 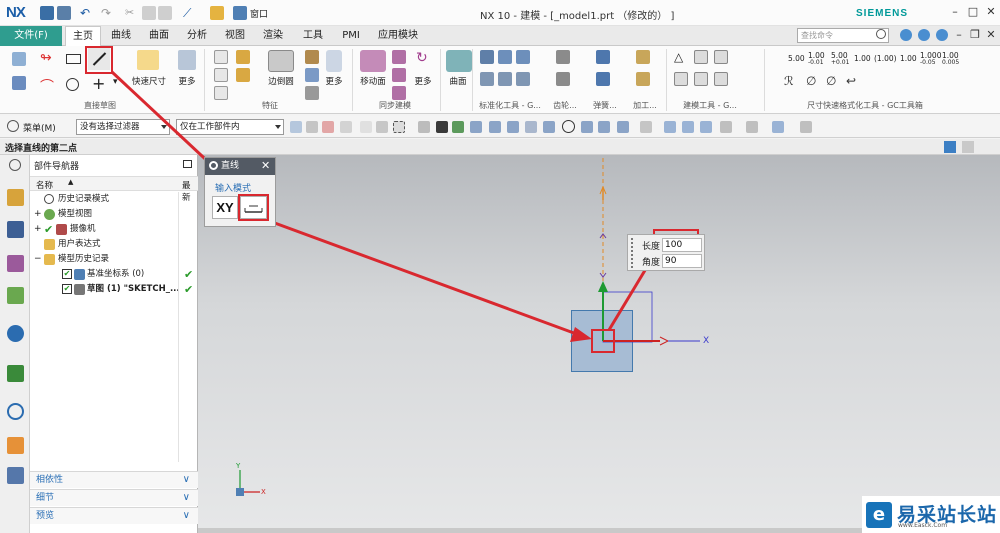 I want to click on dialog-close-icon: ✕, so click(x=265, y=165).